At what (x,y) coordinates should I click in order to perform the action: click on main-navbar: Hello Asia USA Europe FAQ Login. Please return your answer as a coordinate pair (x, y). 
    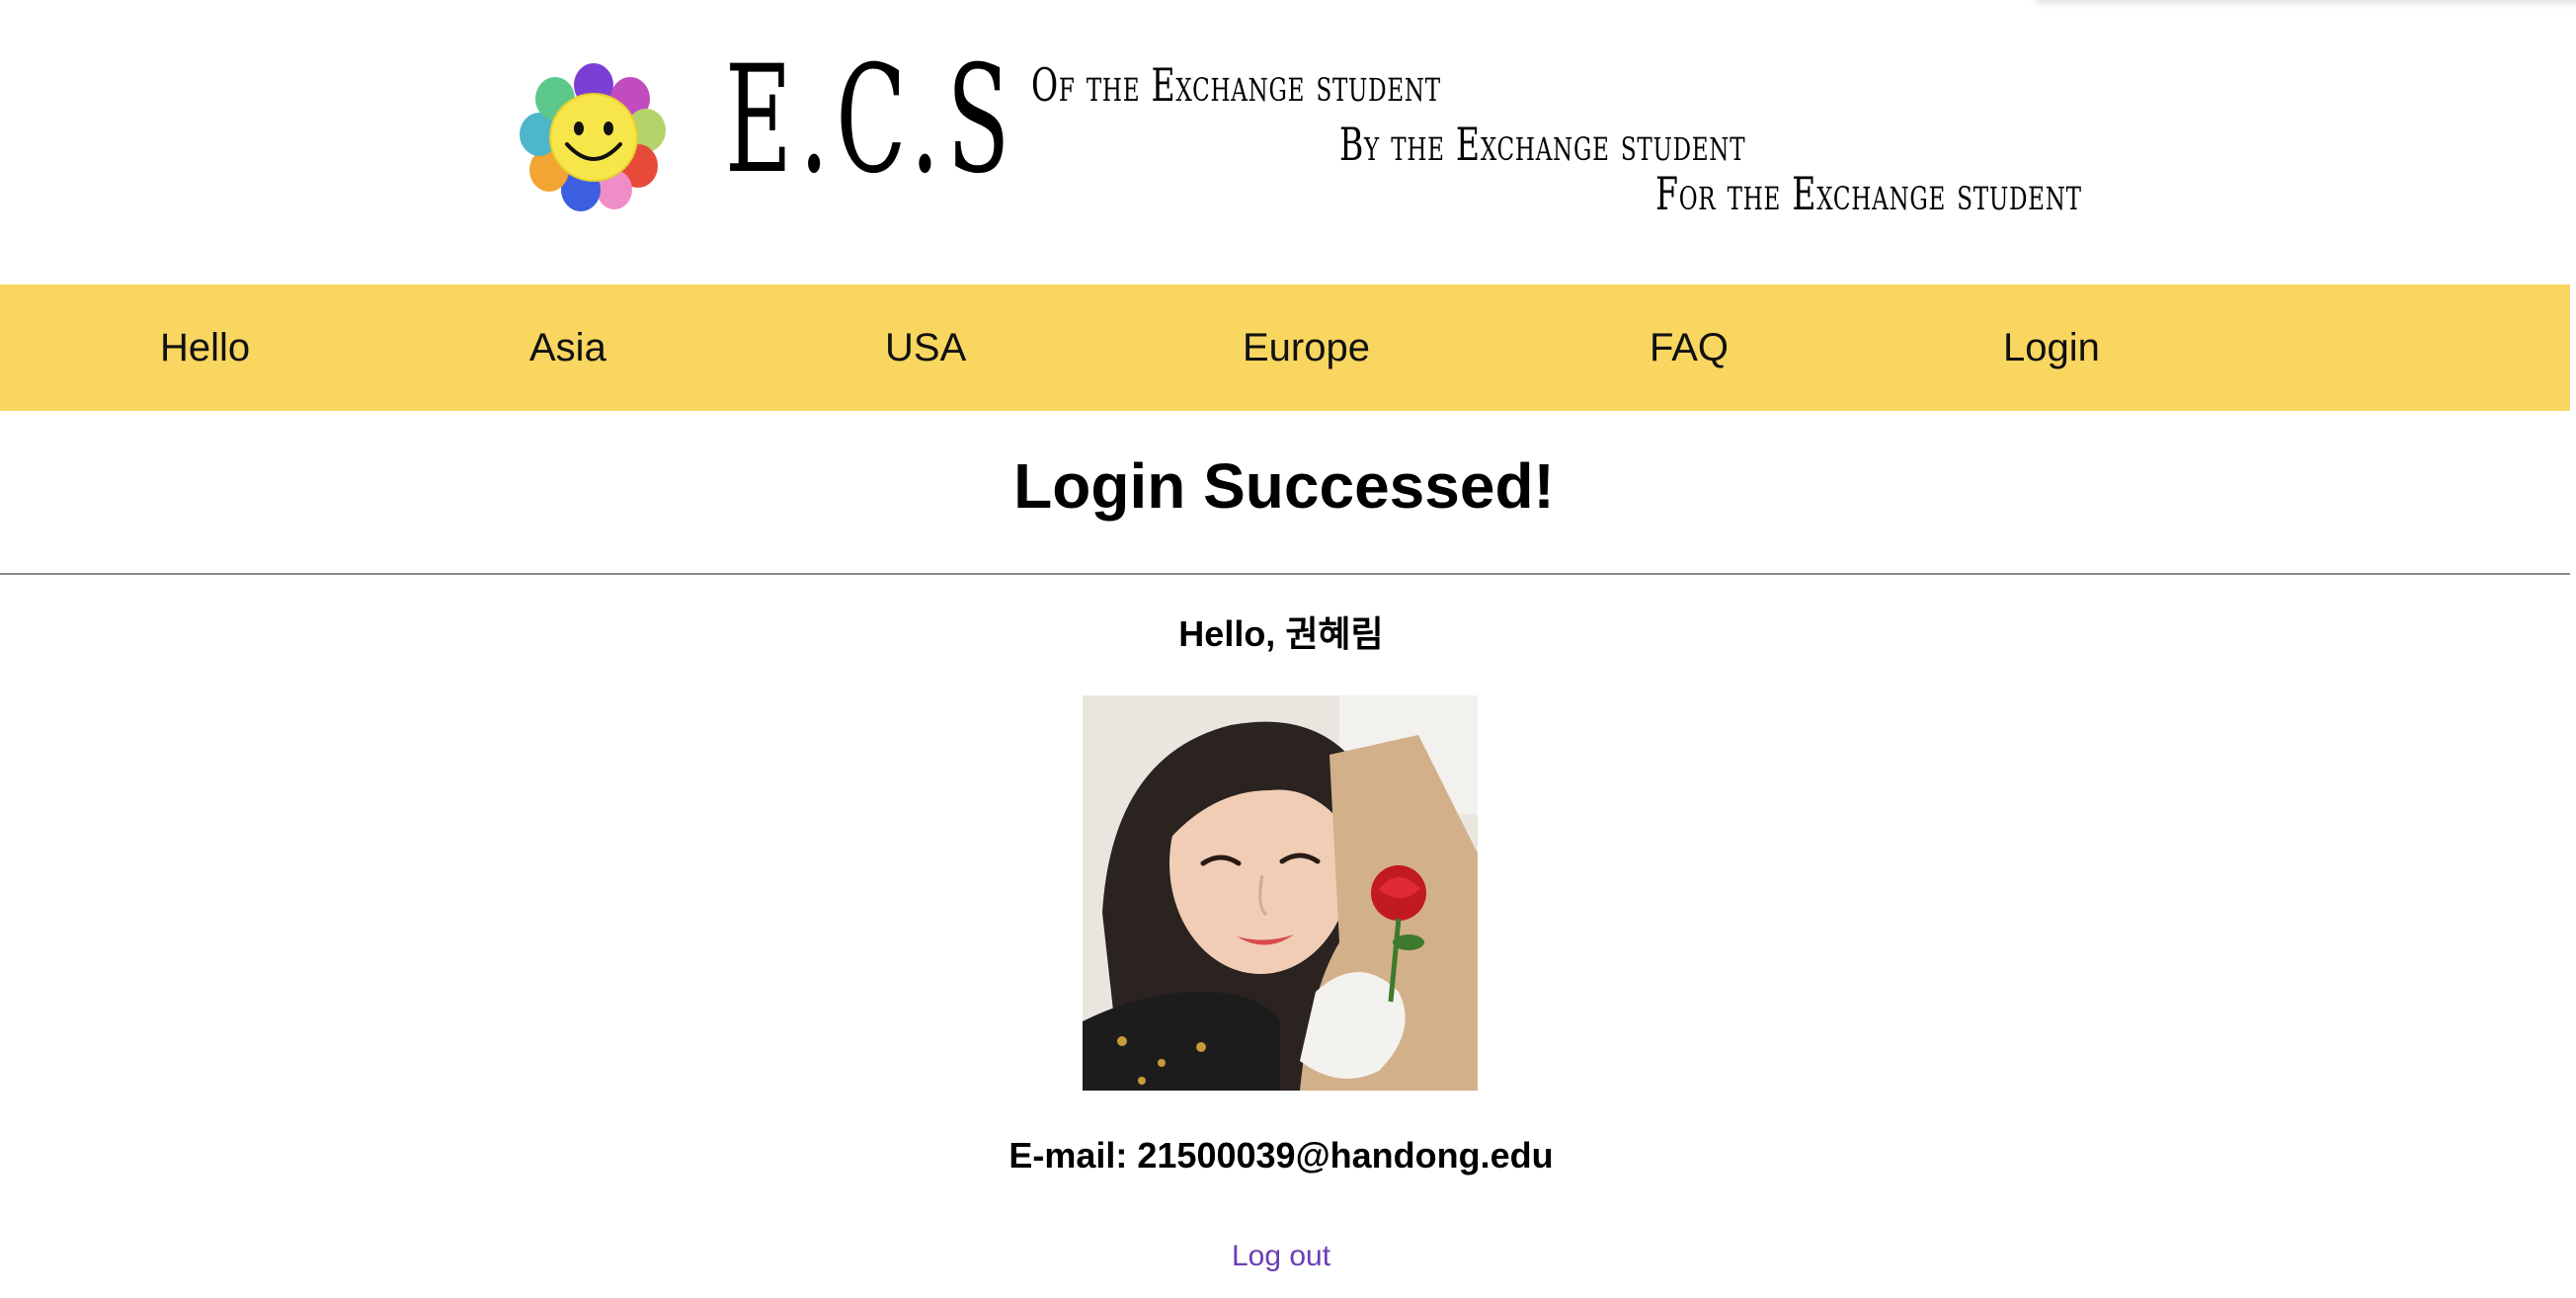
    Looking at the image, I should click on (1285, 347).